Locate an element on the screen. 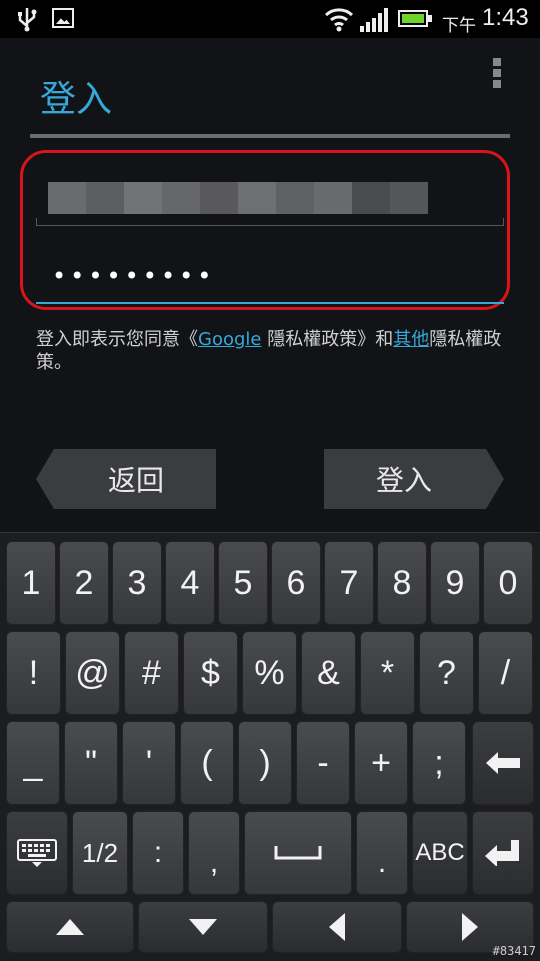 This screenshot has height=961, width=540. key-row2-5: & is located at coordinates (328, 673).